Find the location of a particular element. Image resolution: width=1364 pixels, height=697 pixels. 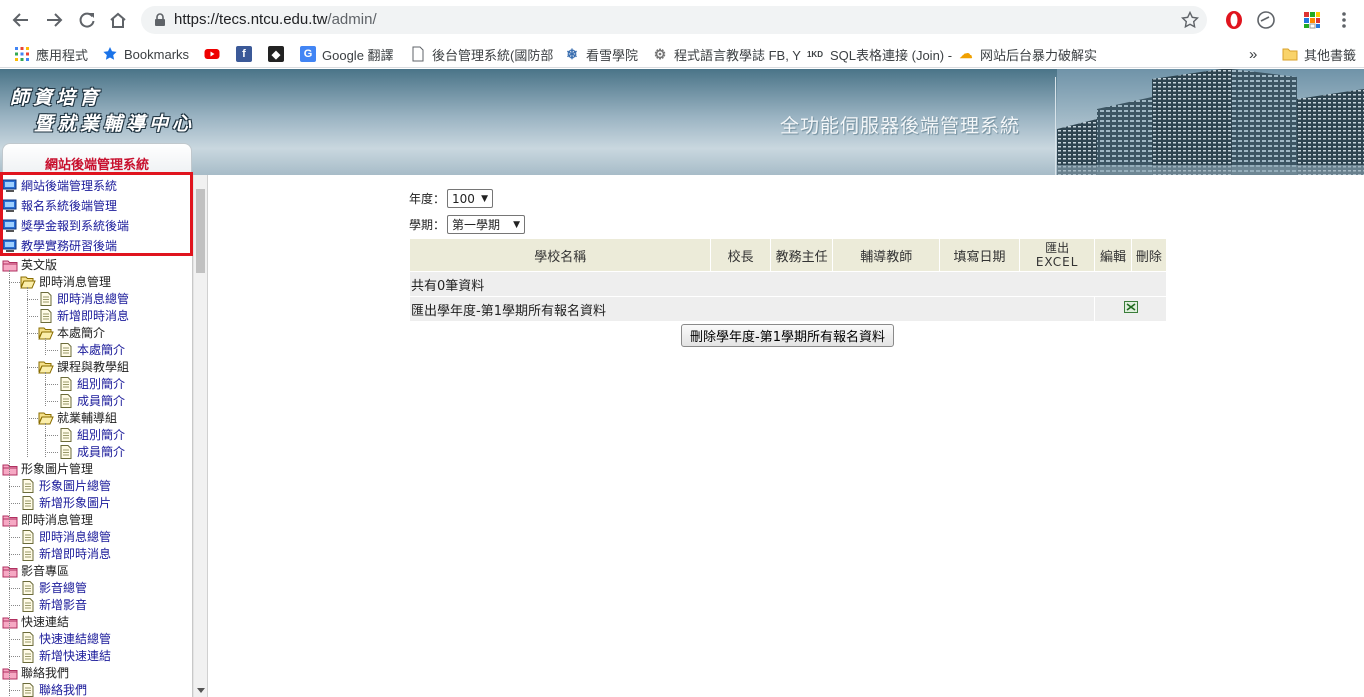

delete-all-records-button: 刪除學年度-第1學期所有報名資料 is located at coordinates (787, 335).